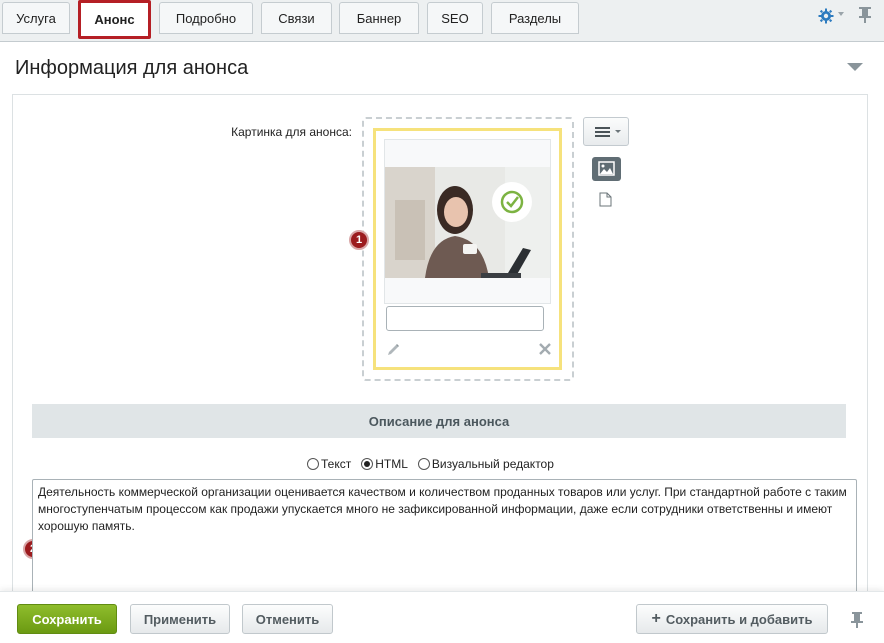 This screenshot has height=643, width=884. Describe the element at coordinates (359, 240) in the screenshot. I see `marker-1: 1` at that location.